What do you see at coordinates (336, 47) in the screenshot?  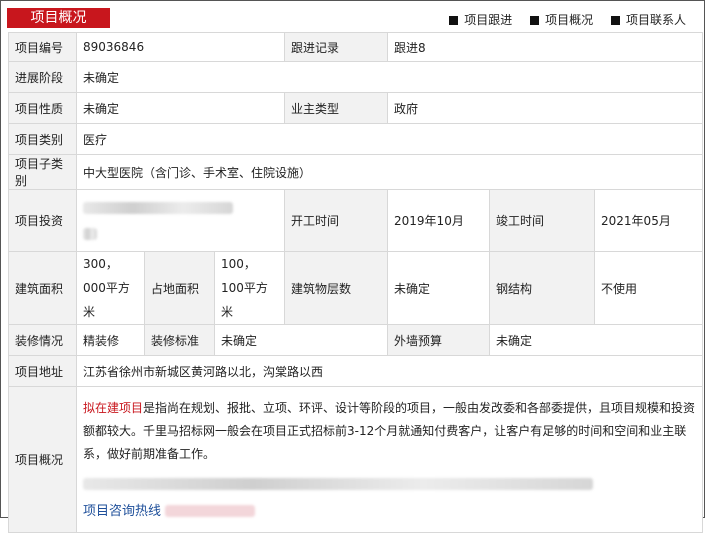 I see `followup-label: 跟进记录` at bounding box center [336, 47].